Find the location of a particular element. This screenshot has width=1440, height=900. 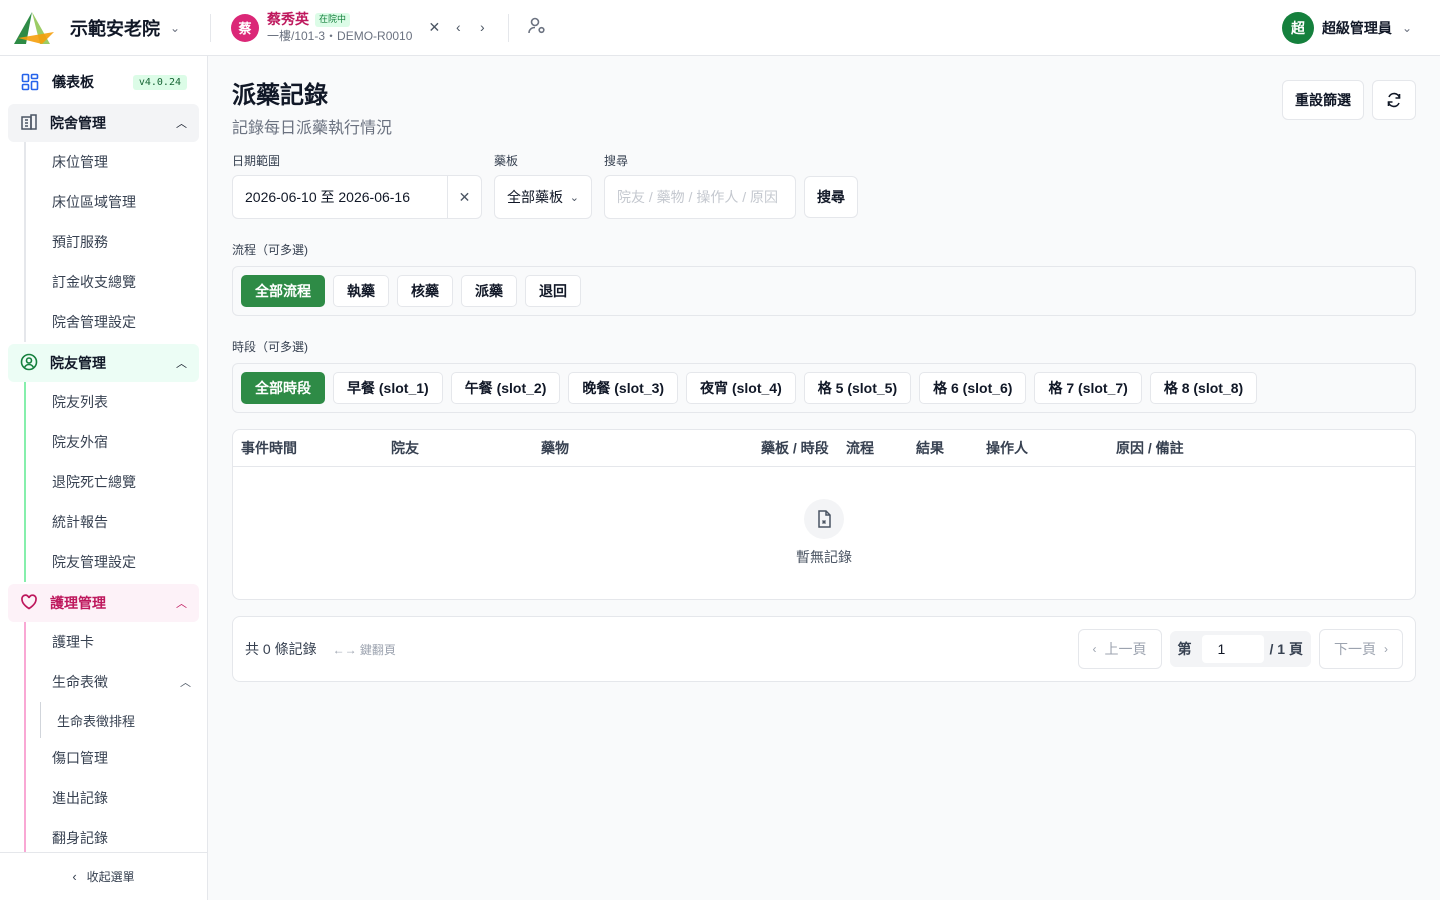

empty-file-icon is located at coordinates (824, 519).